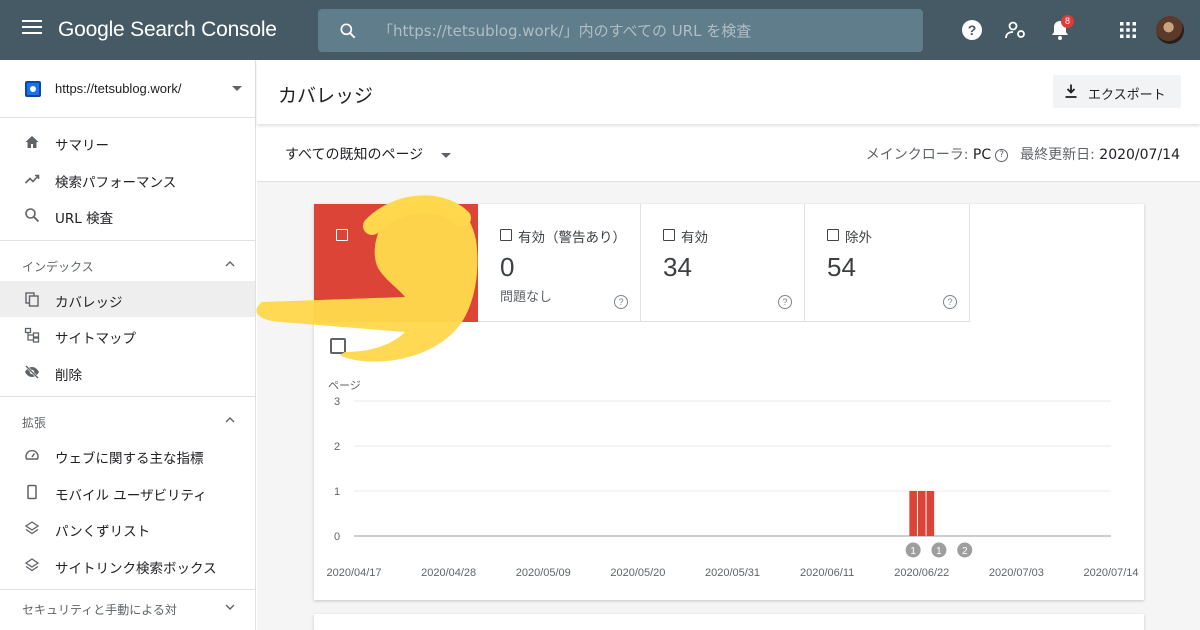 The image size is (1200, 630). I want to click on home-icon, so click(32, 142).